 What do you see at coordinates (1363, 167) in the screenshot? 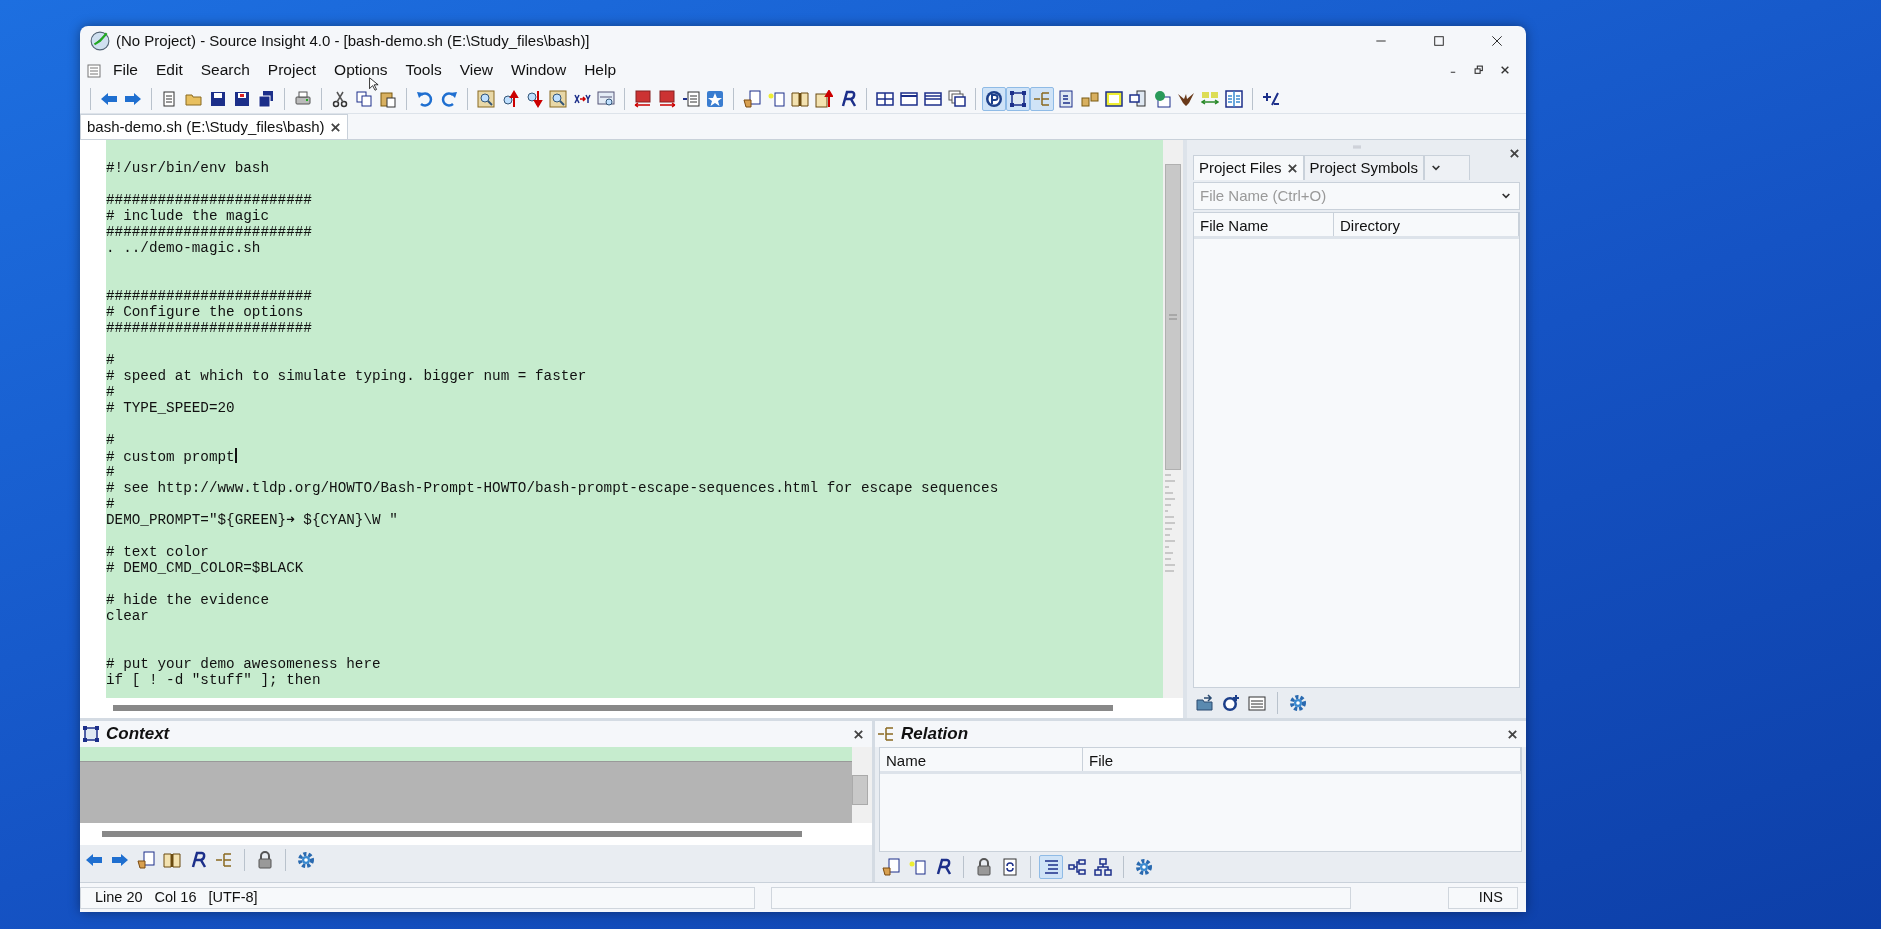
I see `panel-tab: Project Symbols` at bounding box center [1363, 167].